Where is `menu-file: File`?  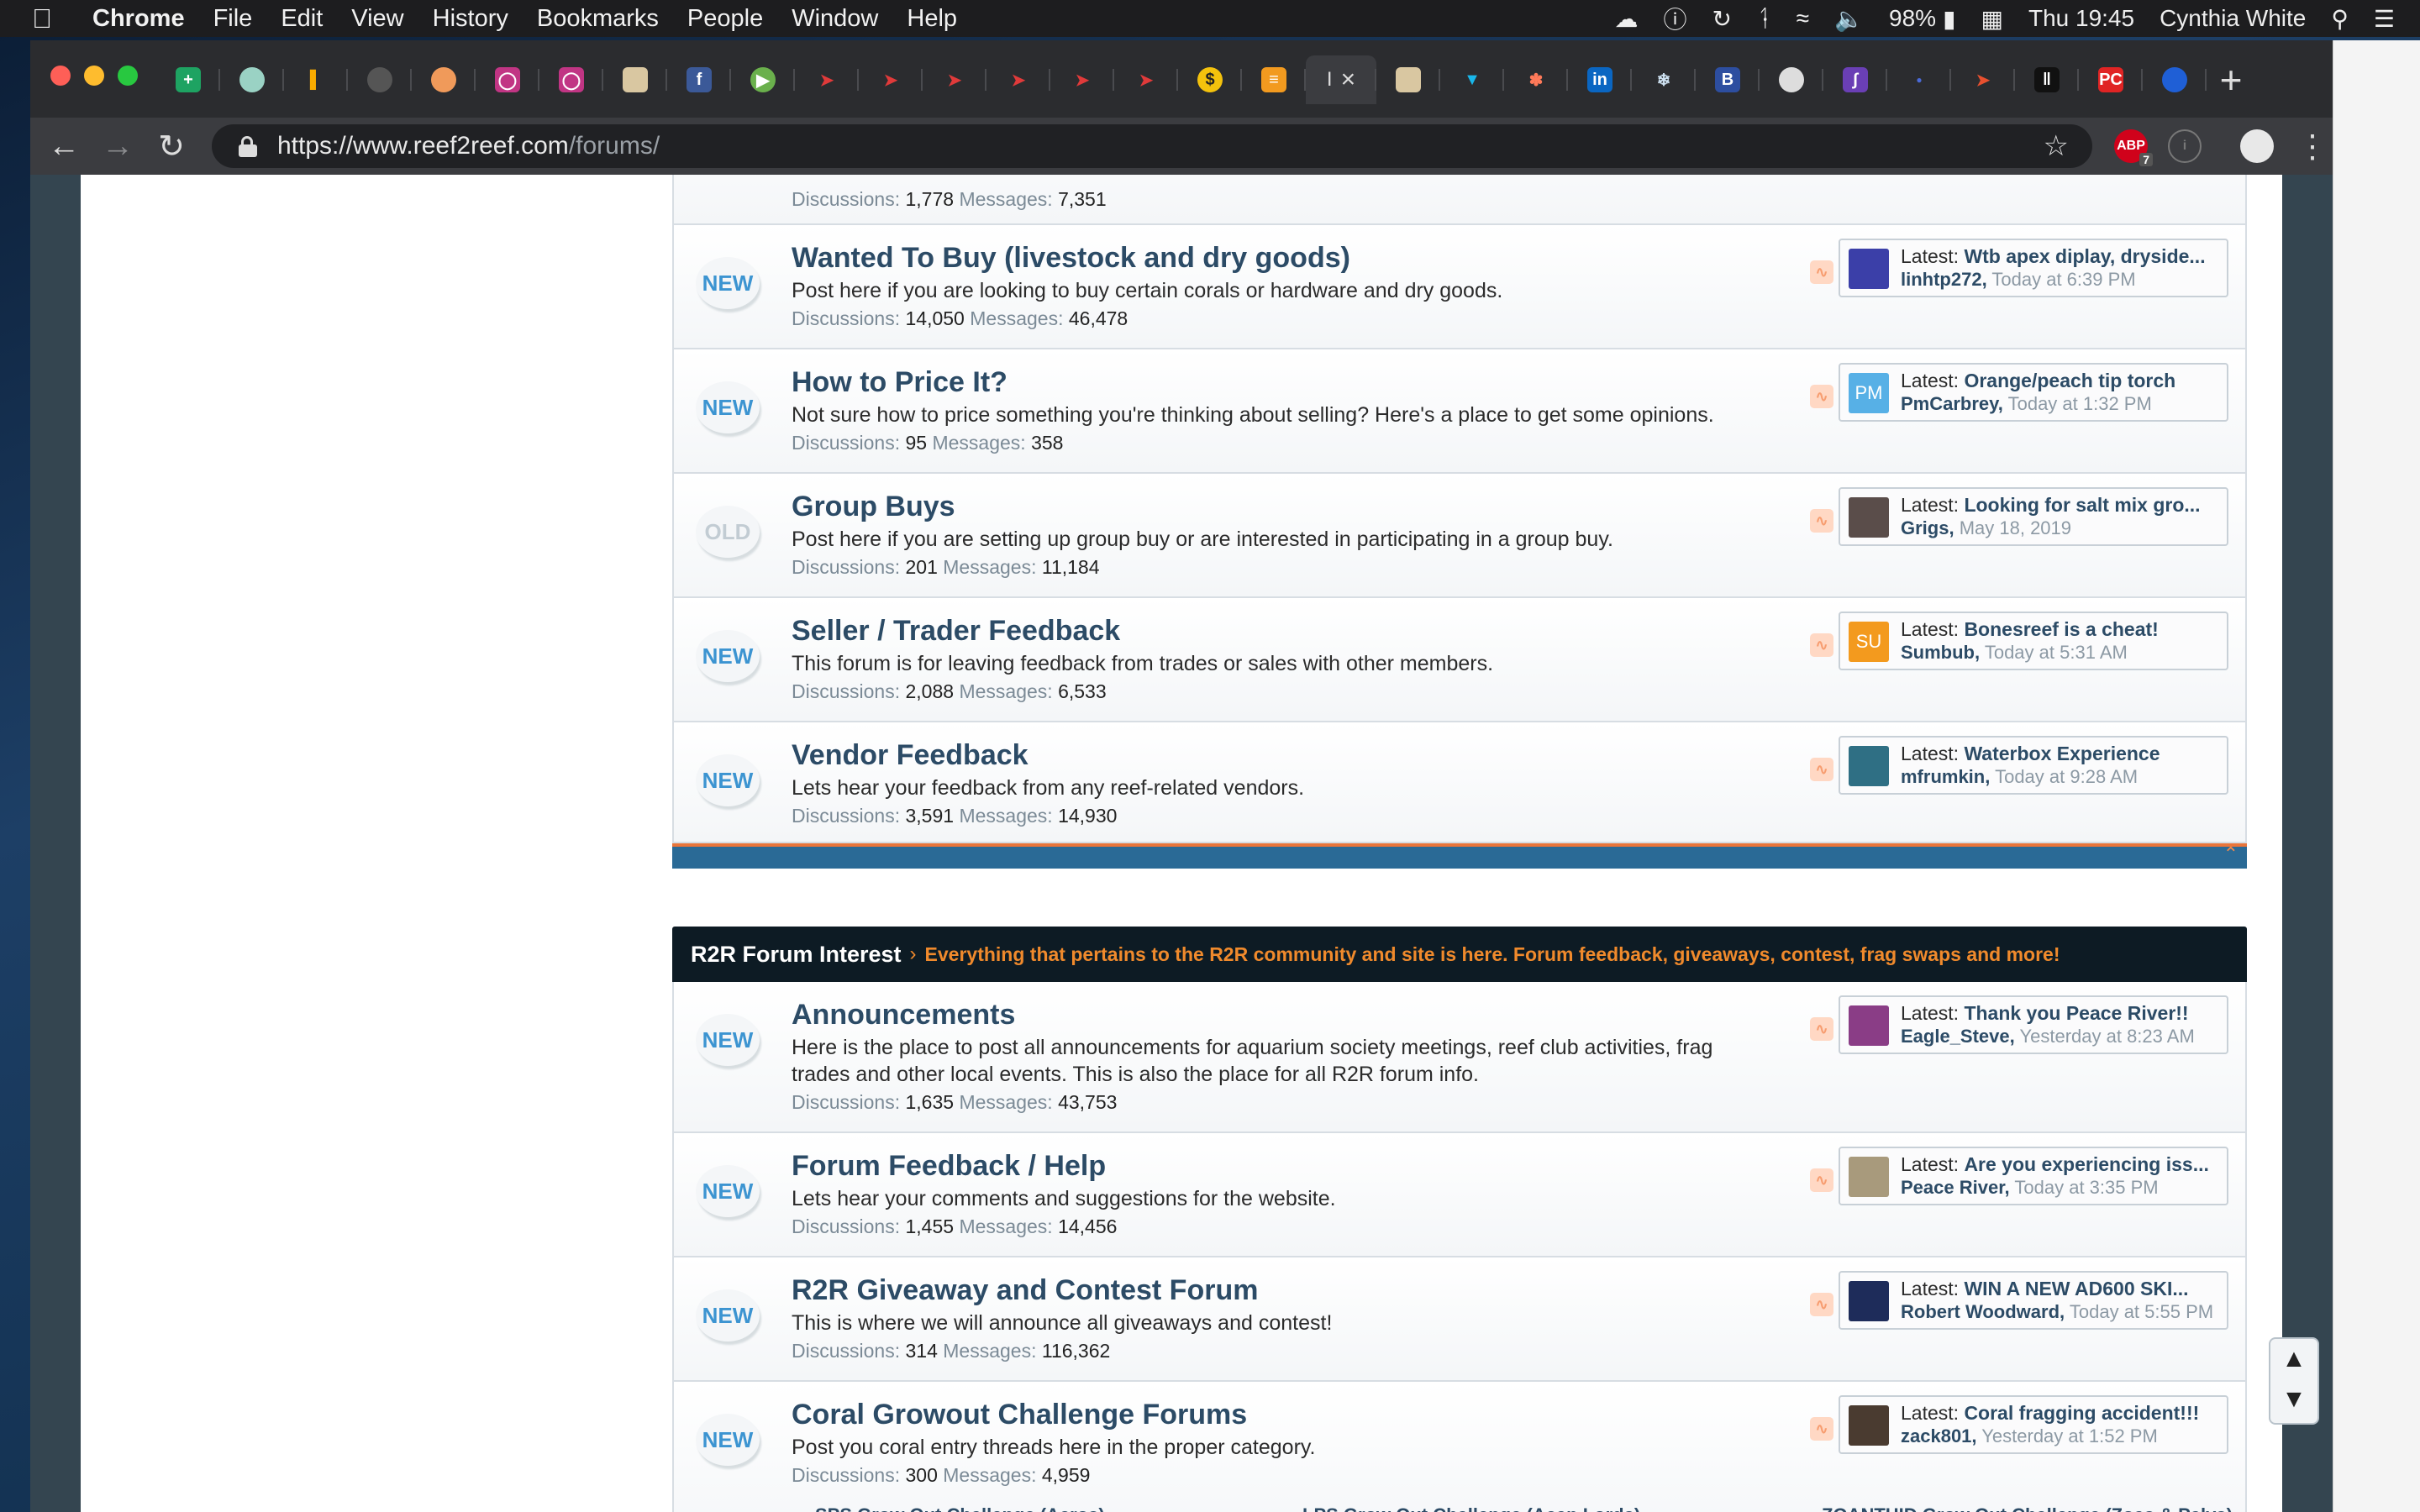 menu-file: File is located at coordinates (233, 19).